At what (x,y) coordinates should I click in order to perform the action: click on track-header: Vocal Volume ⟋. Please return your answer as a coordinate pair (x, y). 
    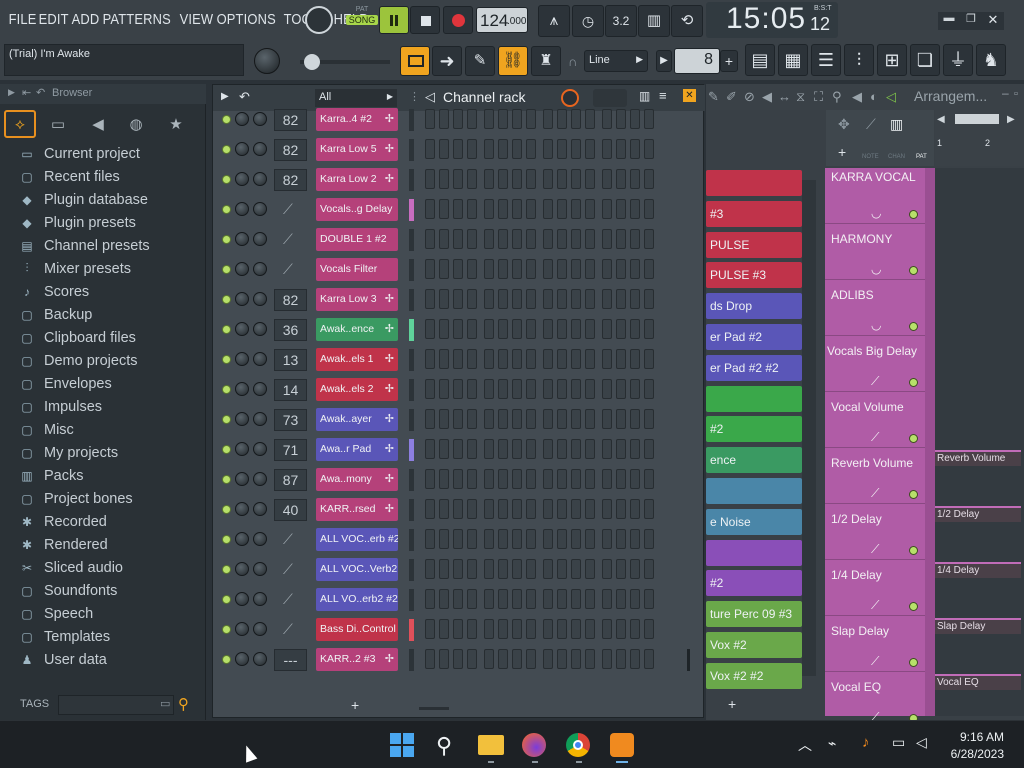
    Looking at the image, I should click on (875, 420).